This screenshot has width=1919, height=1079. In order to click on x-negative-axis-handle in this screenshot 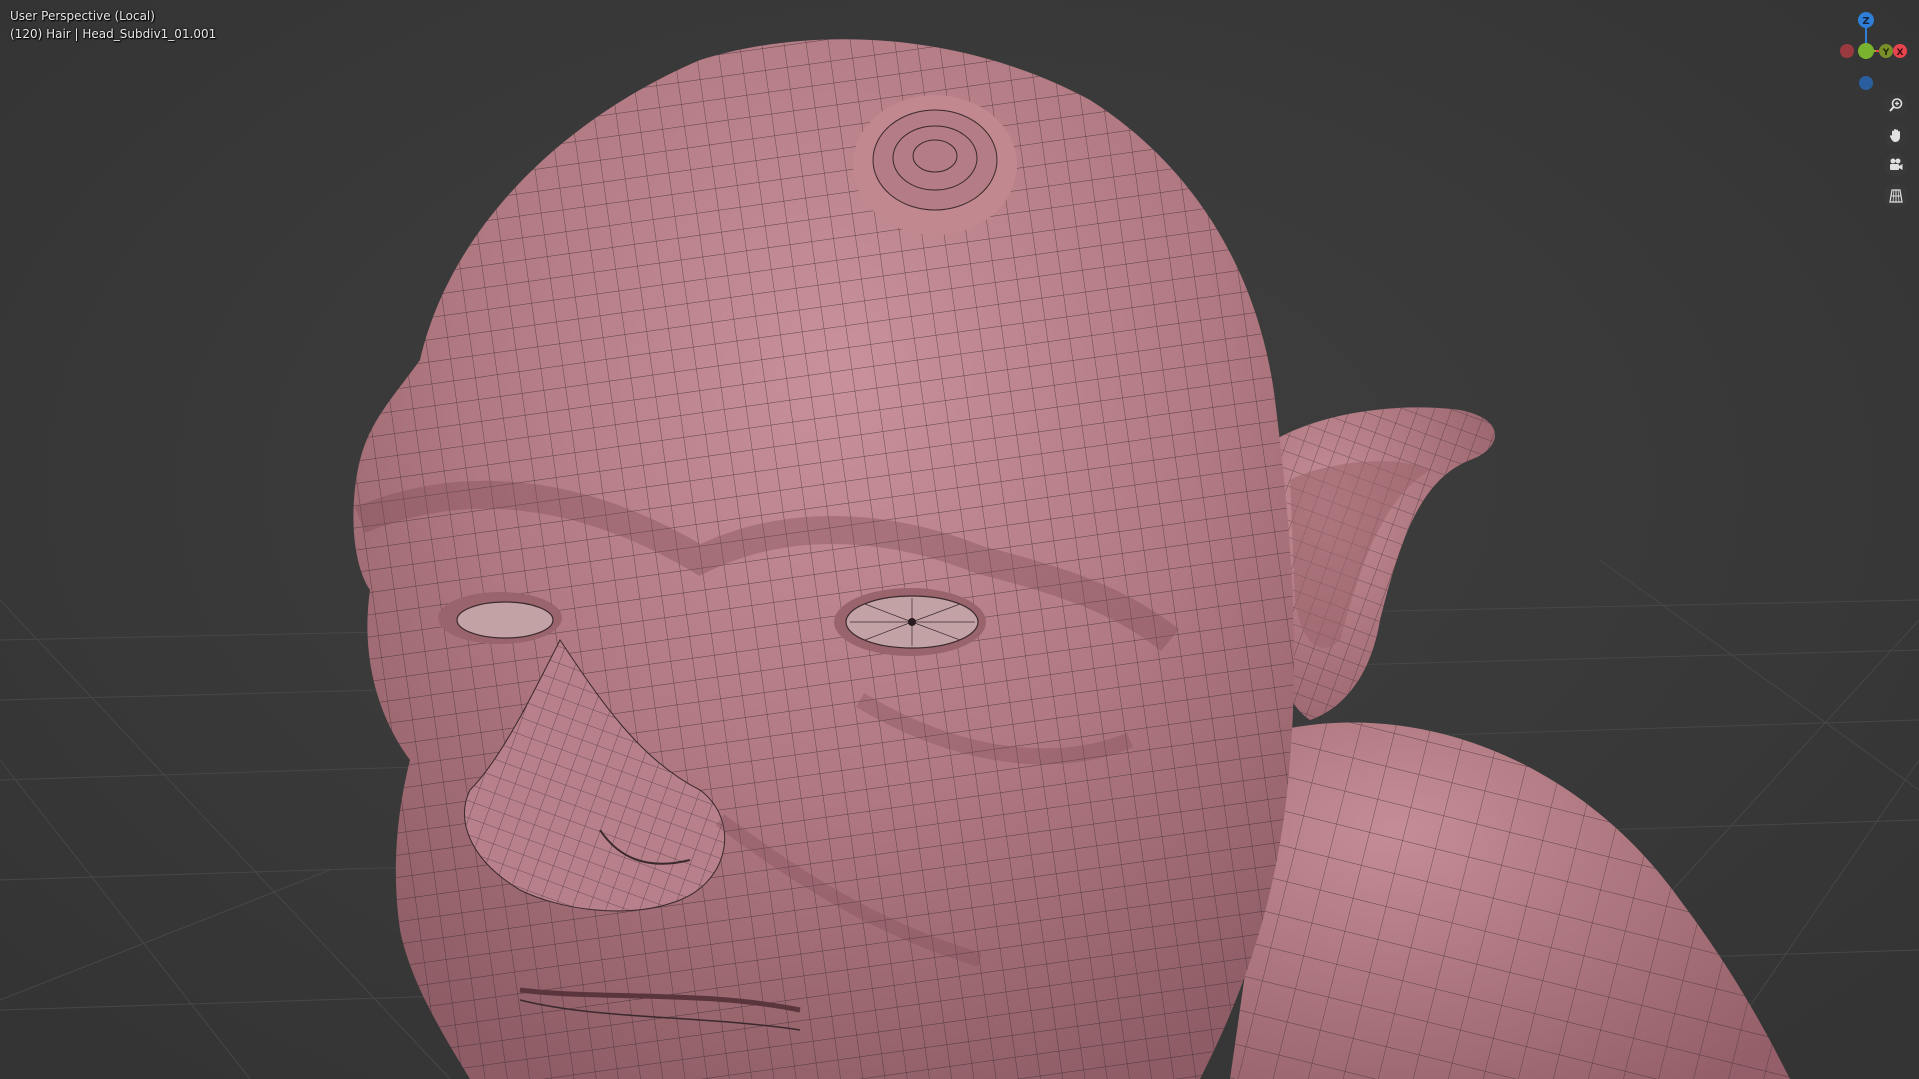, I will do `click(1847, 51)`.